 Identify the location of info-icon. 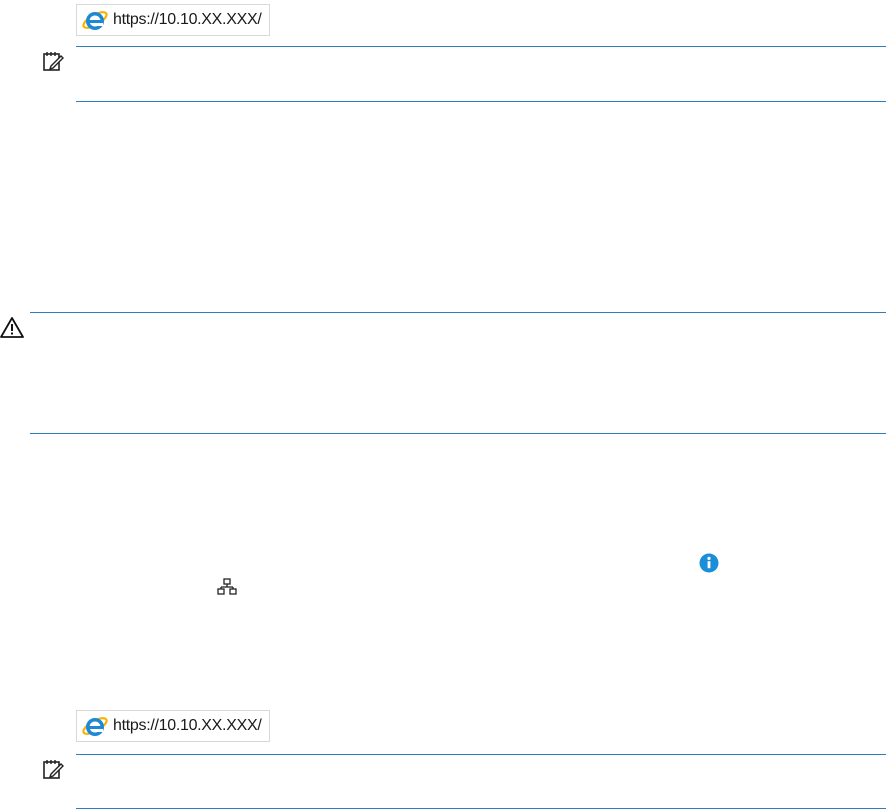
(709, 563).